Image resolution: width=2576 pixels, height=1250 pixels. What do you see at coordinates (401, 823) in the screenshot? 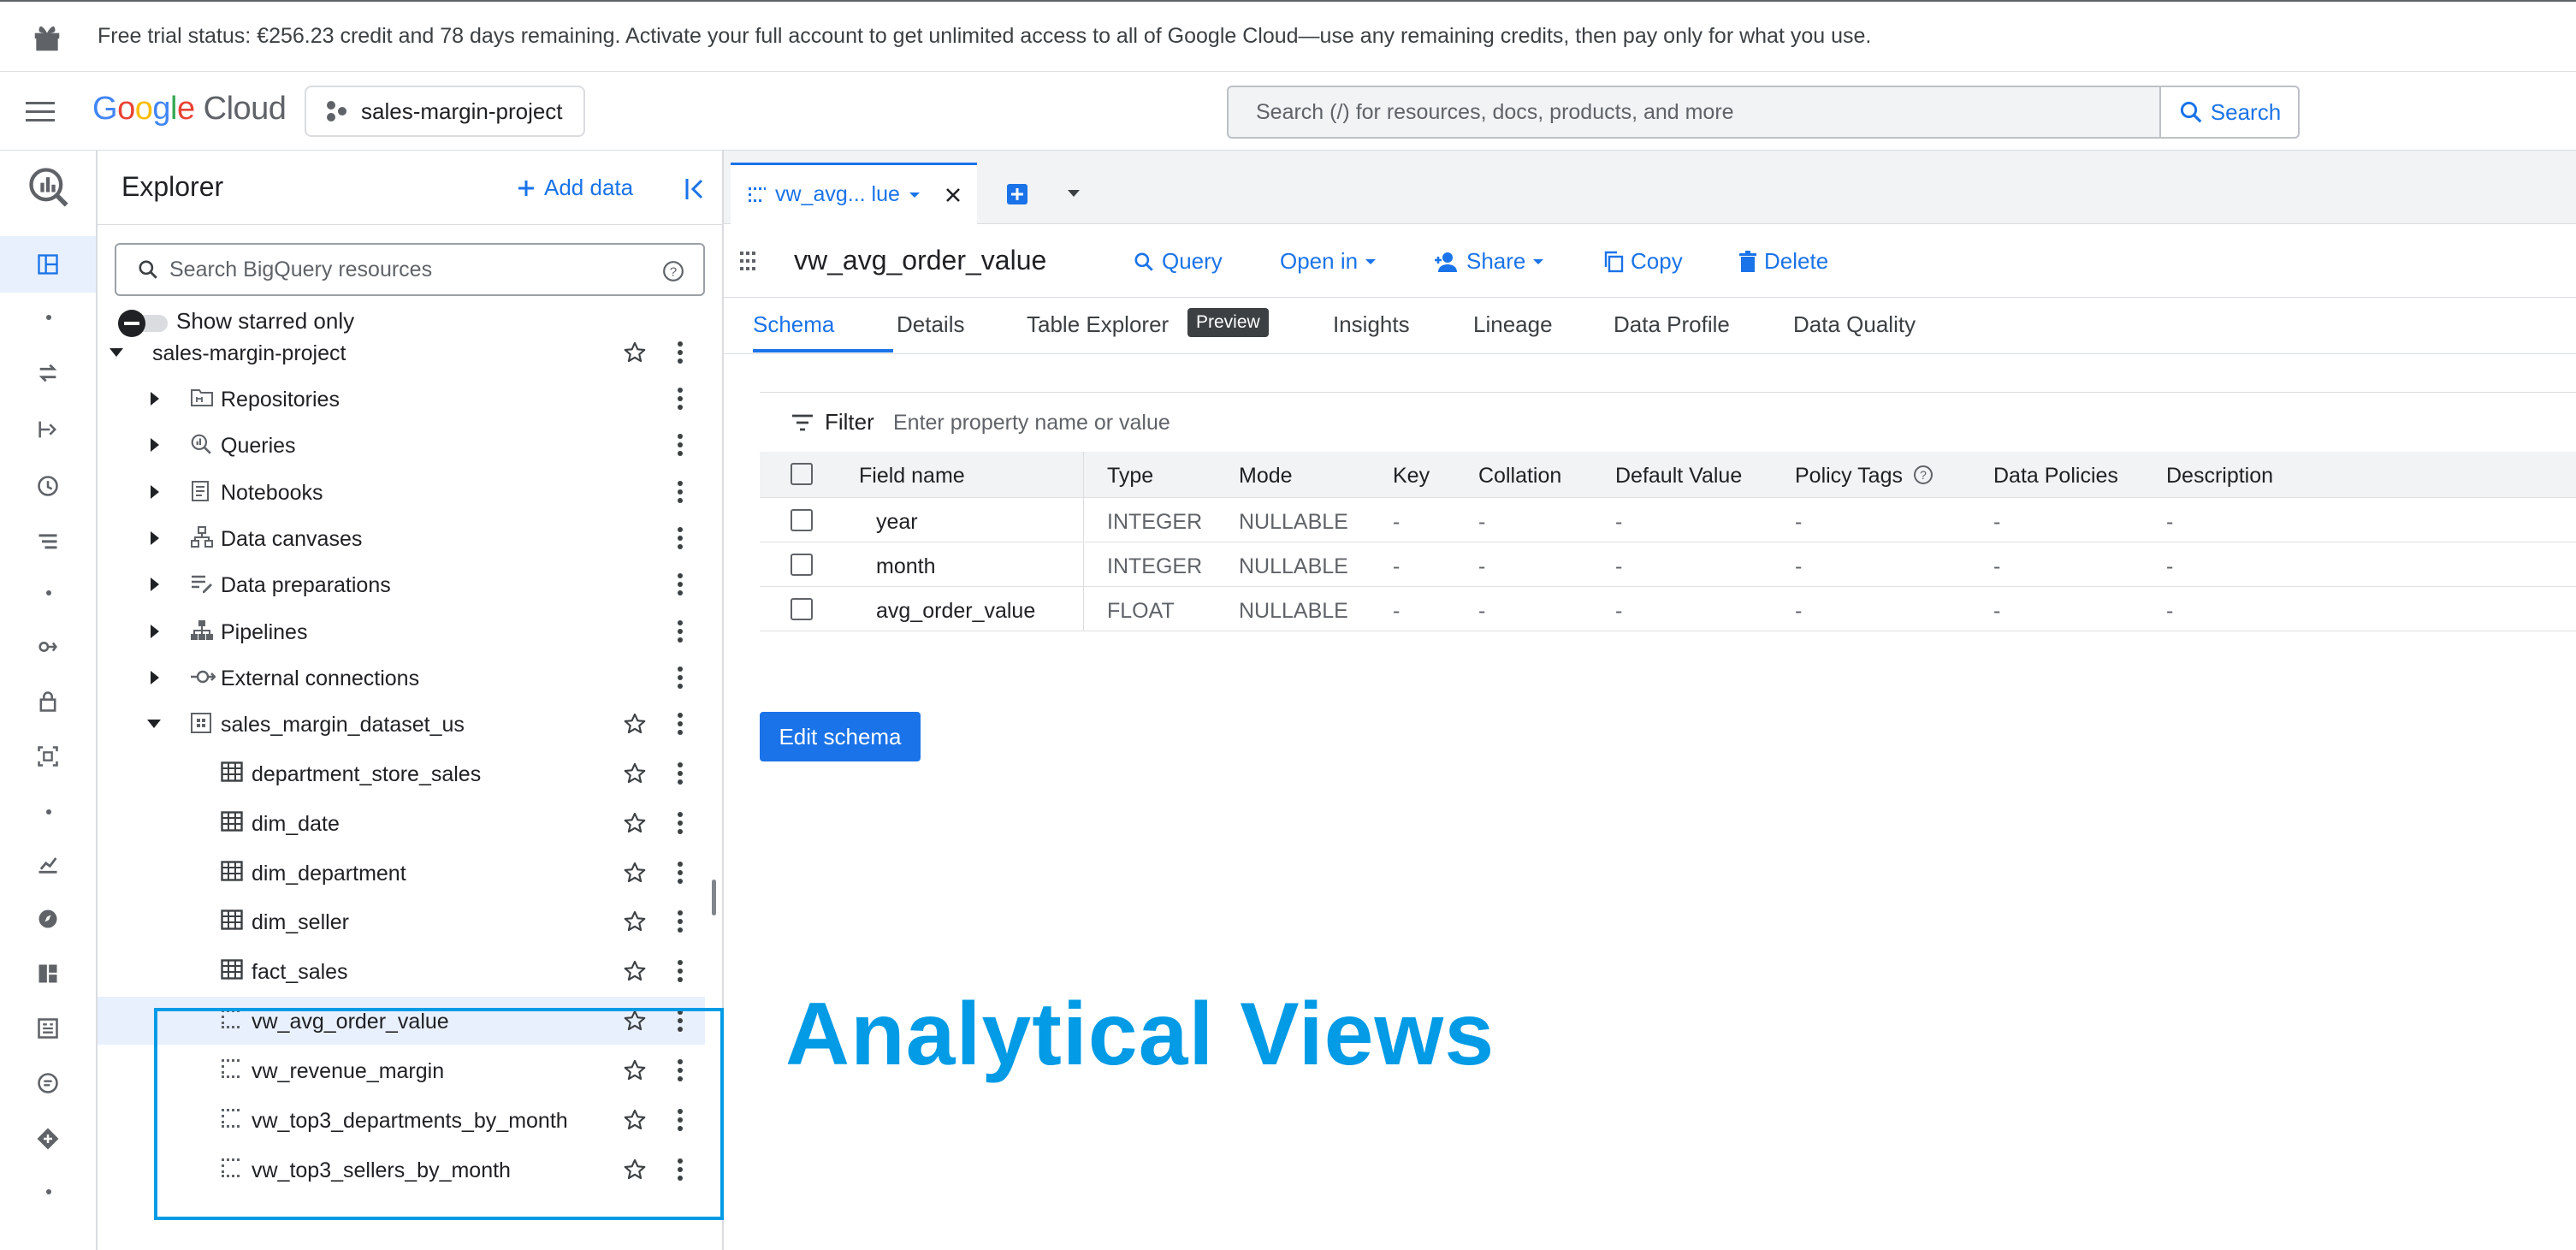
I see `tree-item-dim-date: dim_date` at bounding box center [401, 823].